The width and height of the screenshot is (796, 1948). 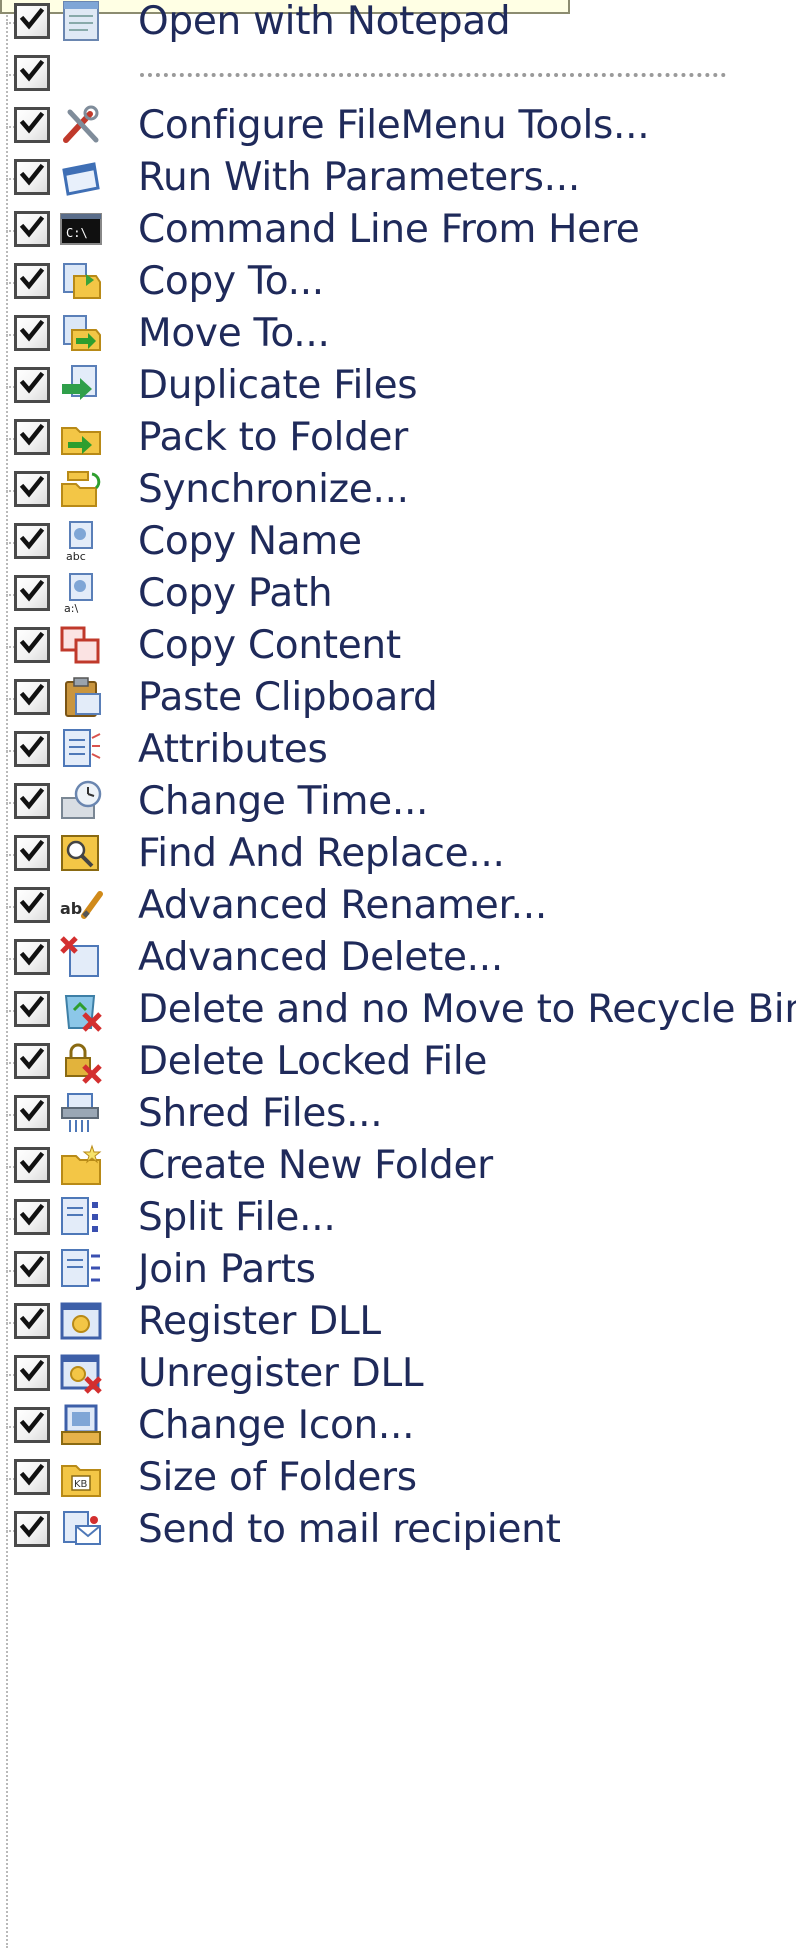 I want to click on menu-item-label: Send to mail recipient, so click(x=349, y=1529).